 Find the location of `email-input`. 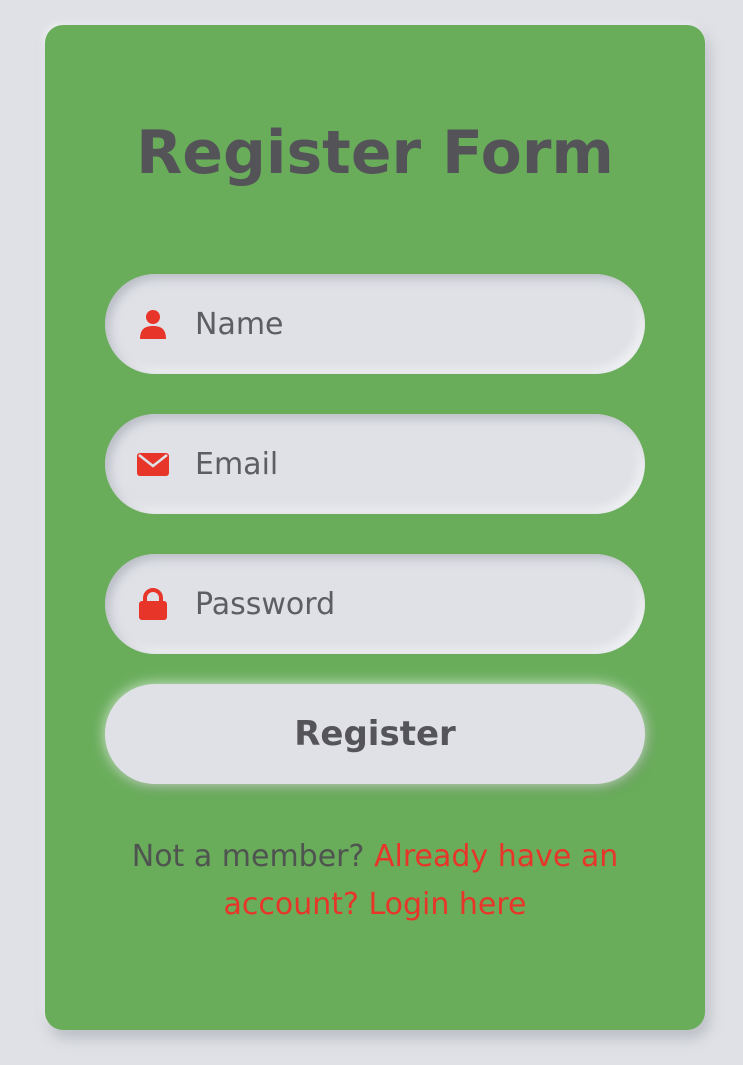

email-input is located at coordinates (405, 464).